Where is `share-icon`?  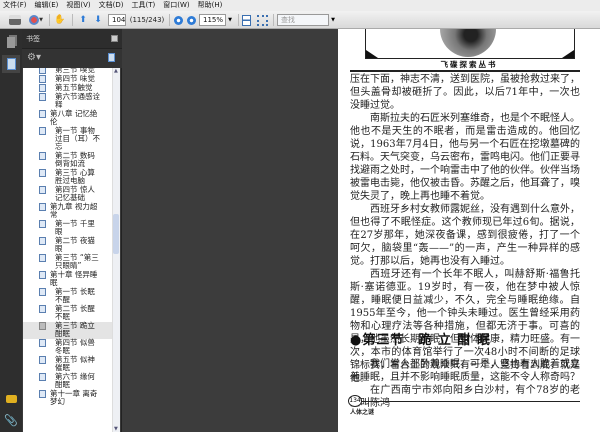
share-icon is located at coordinates (34, 20).